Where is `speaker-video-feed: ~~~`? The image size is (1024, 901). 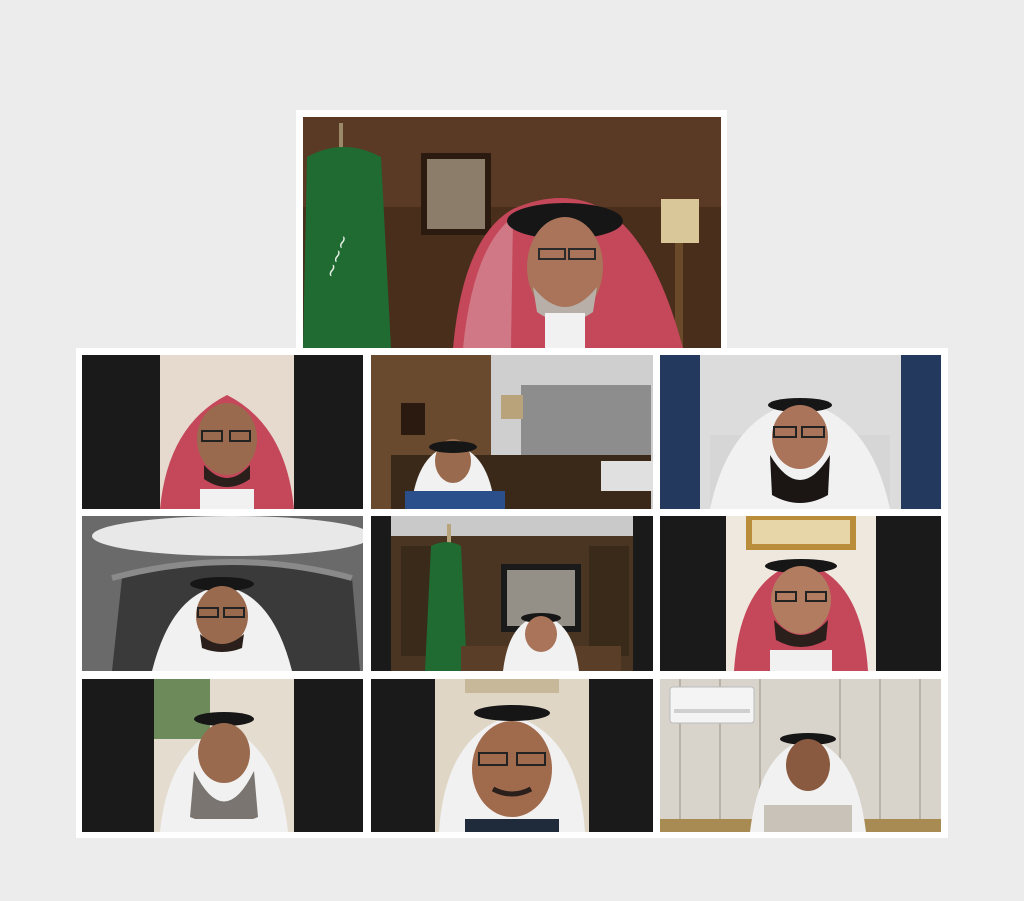 speaker-video-feed: ~~~ is located at coordinates (512, 232).